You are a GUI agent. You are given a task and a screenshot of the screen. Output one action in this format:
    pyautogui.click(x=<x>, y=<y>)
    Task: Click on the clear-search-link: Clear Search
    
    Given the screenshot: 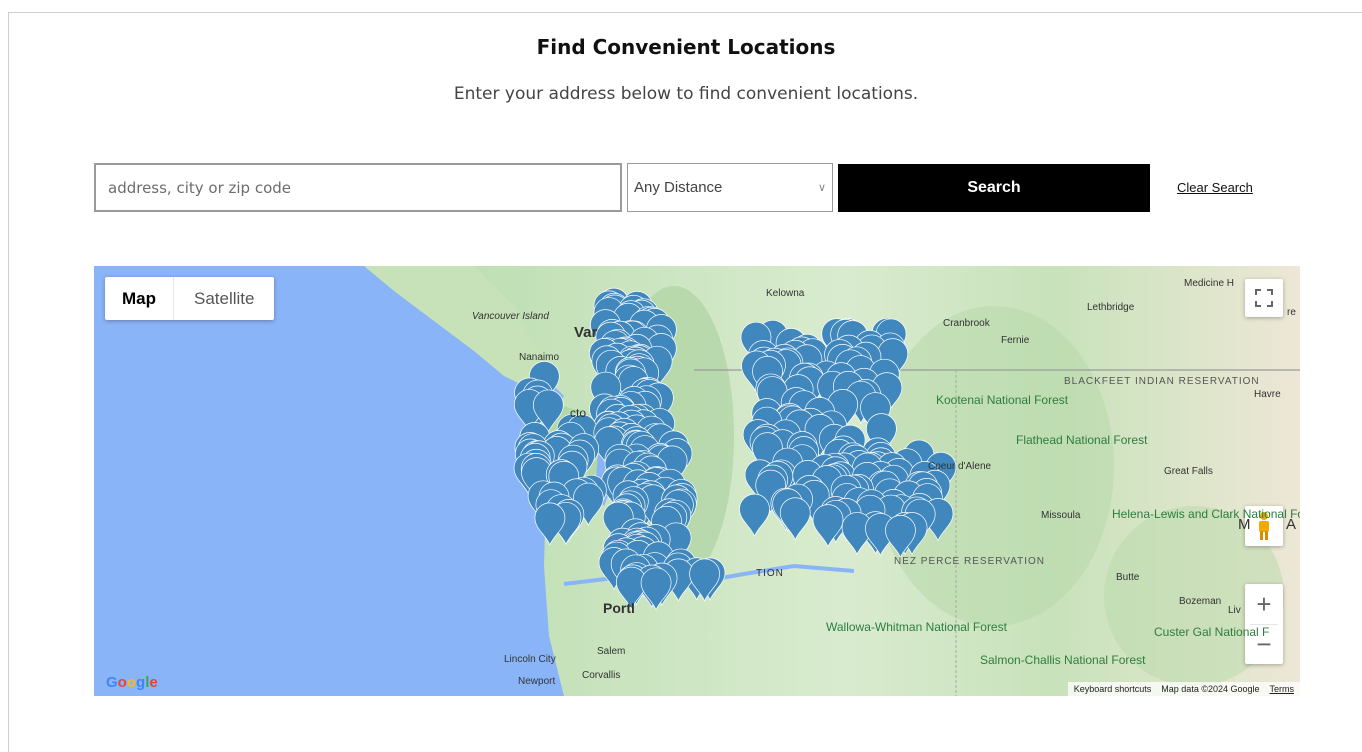 What is the action you would take?
    pyautogui.click(x=1215, y=187)
    